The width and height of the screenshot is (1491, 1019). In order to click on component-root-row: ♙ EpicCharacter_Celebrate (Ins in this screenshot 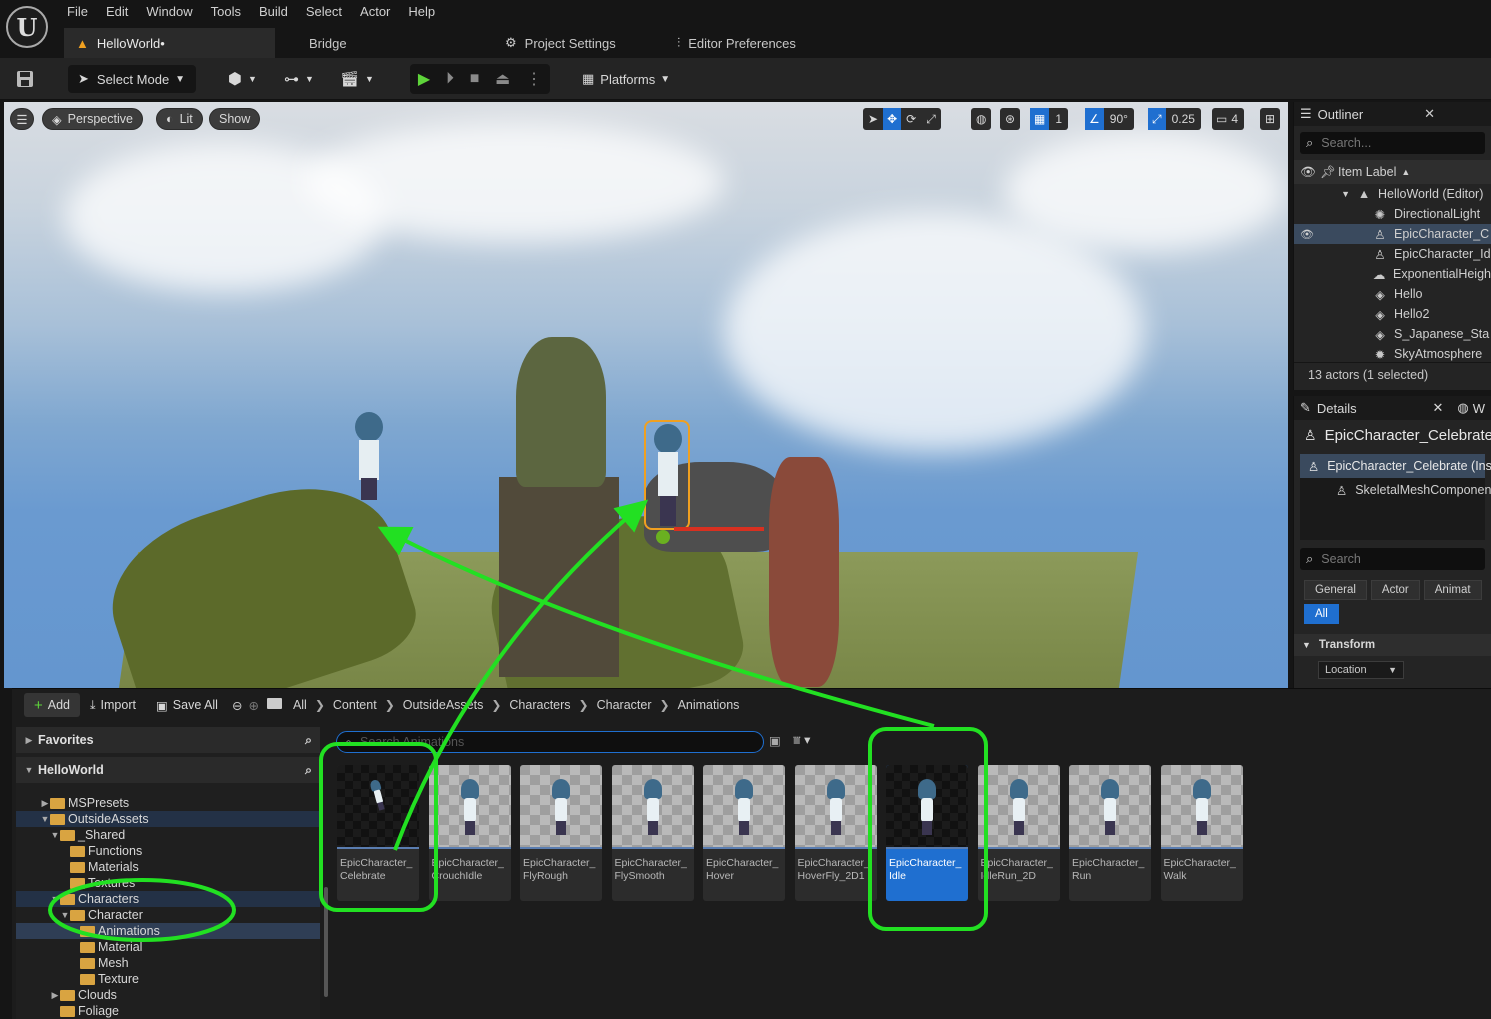, I will do `click(1395, 466)`.